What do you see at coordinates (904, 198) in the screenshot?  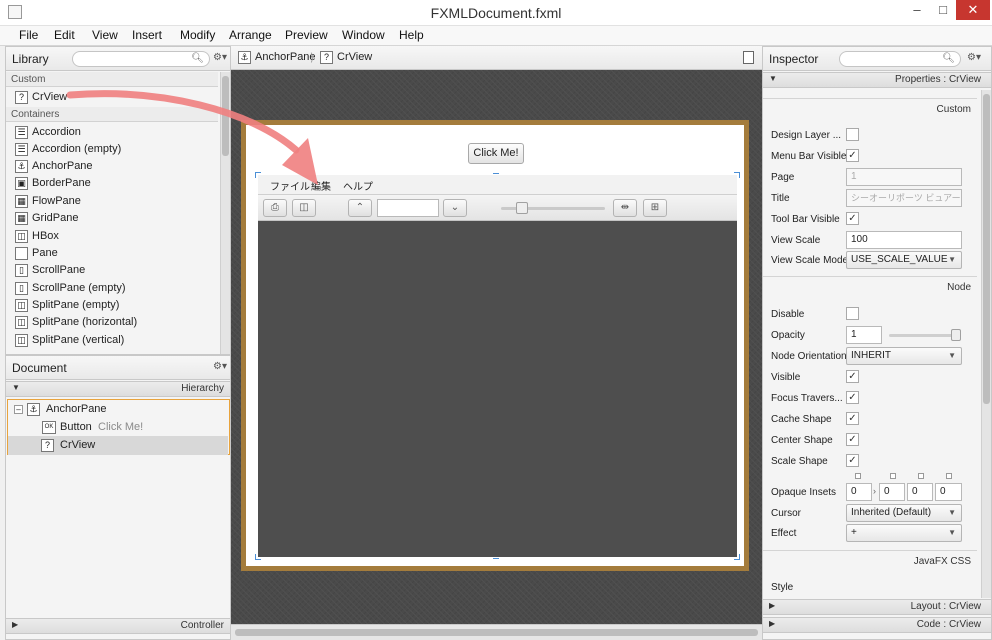 I see `title-field: シーオーリポーツ ビュアー` at bounding box center [904, 198].